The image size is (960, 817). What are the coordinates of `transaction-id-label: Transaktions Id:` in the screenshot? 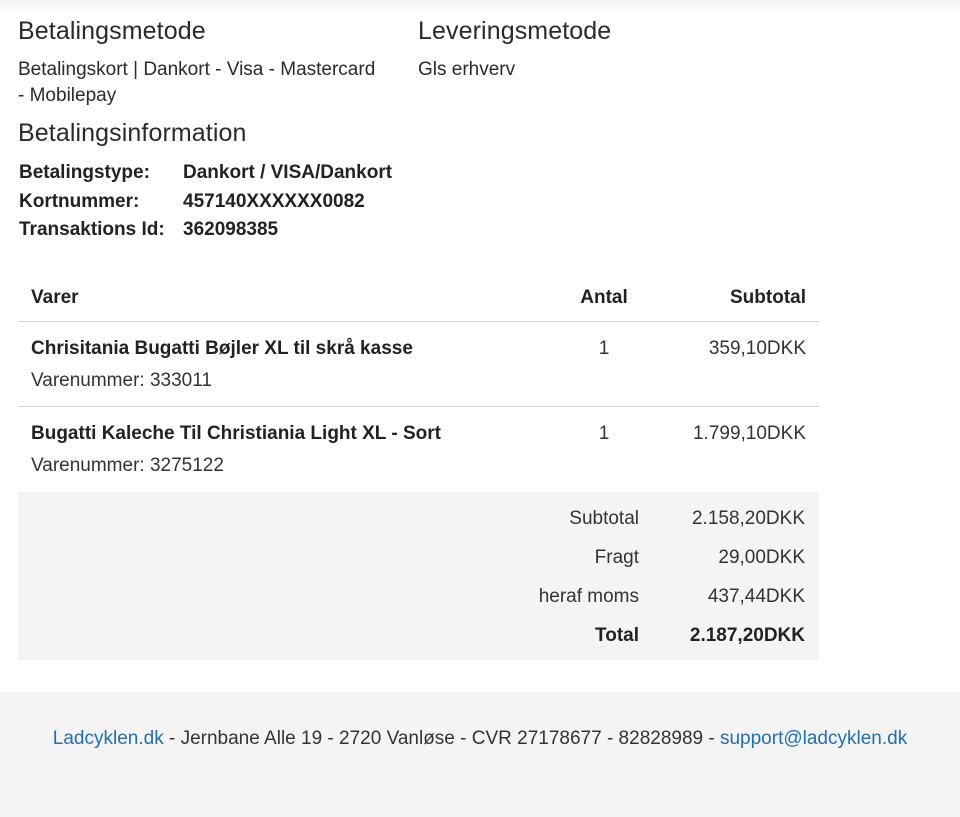 It's located at (92, 230).